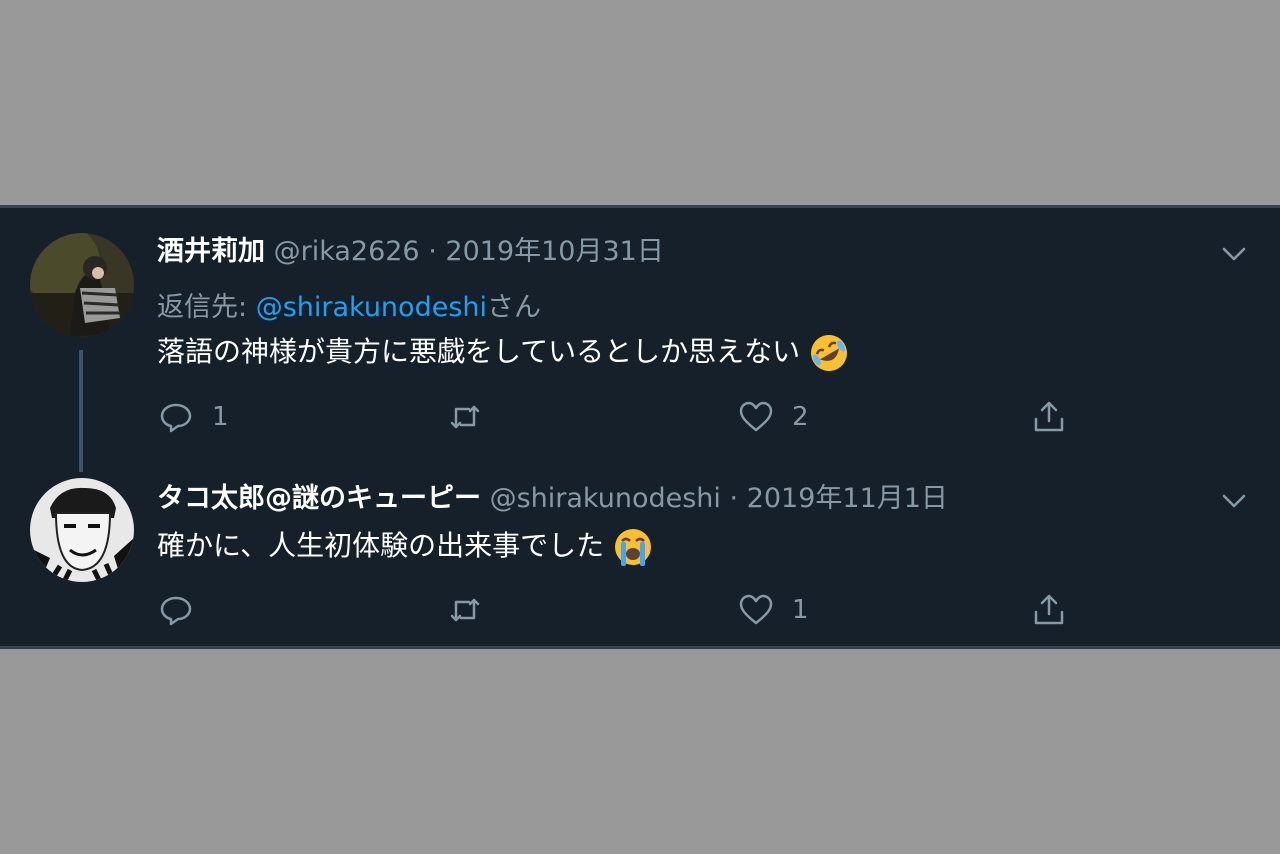 Image resolution: width=1280 pixels, height=854 pixels. Describe the element at coordinates (773, 610) in the screenshot. I see `like-button: 1` at that location.